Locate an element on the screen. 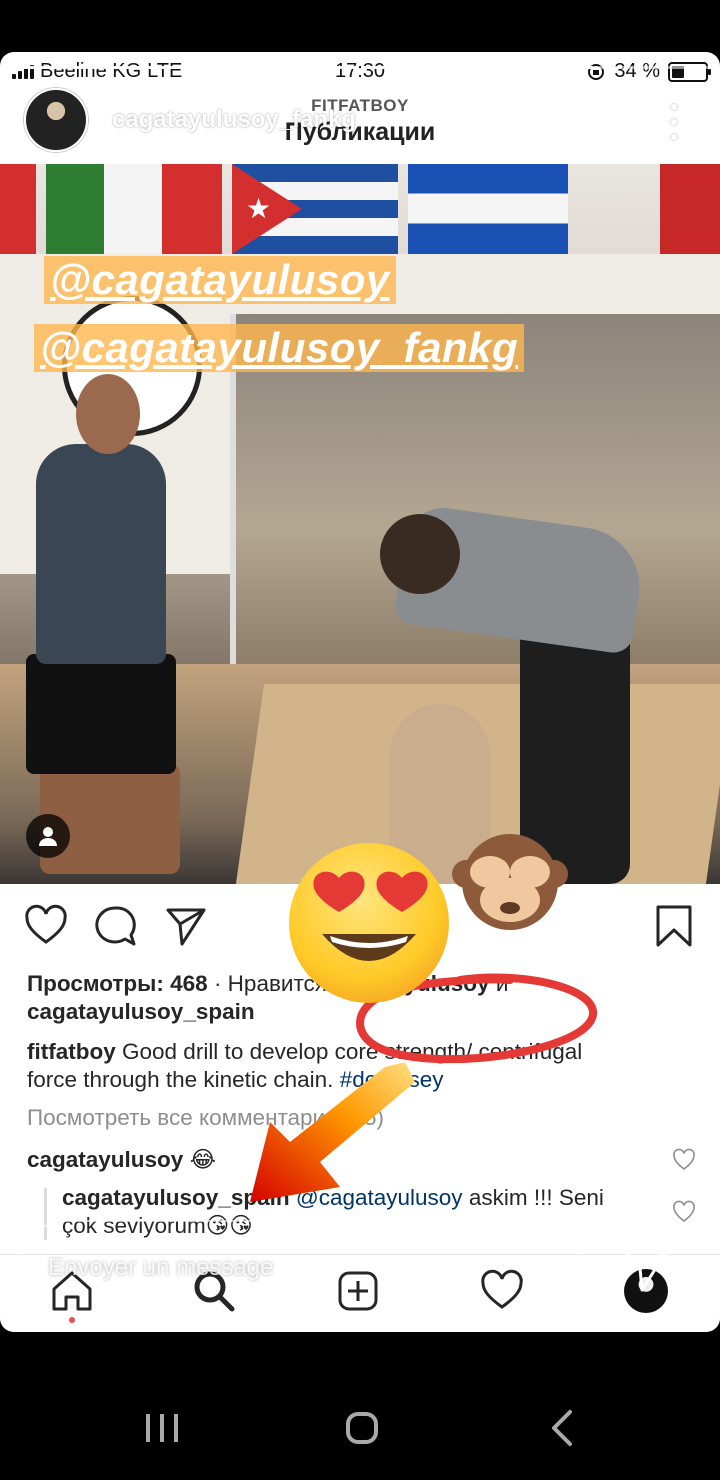 This screenshot has height=1480, width=720. more-options-button is located at coordinates (674, 122).